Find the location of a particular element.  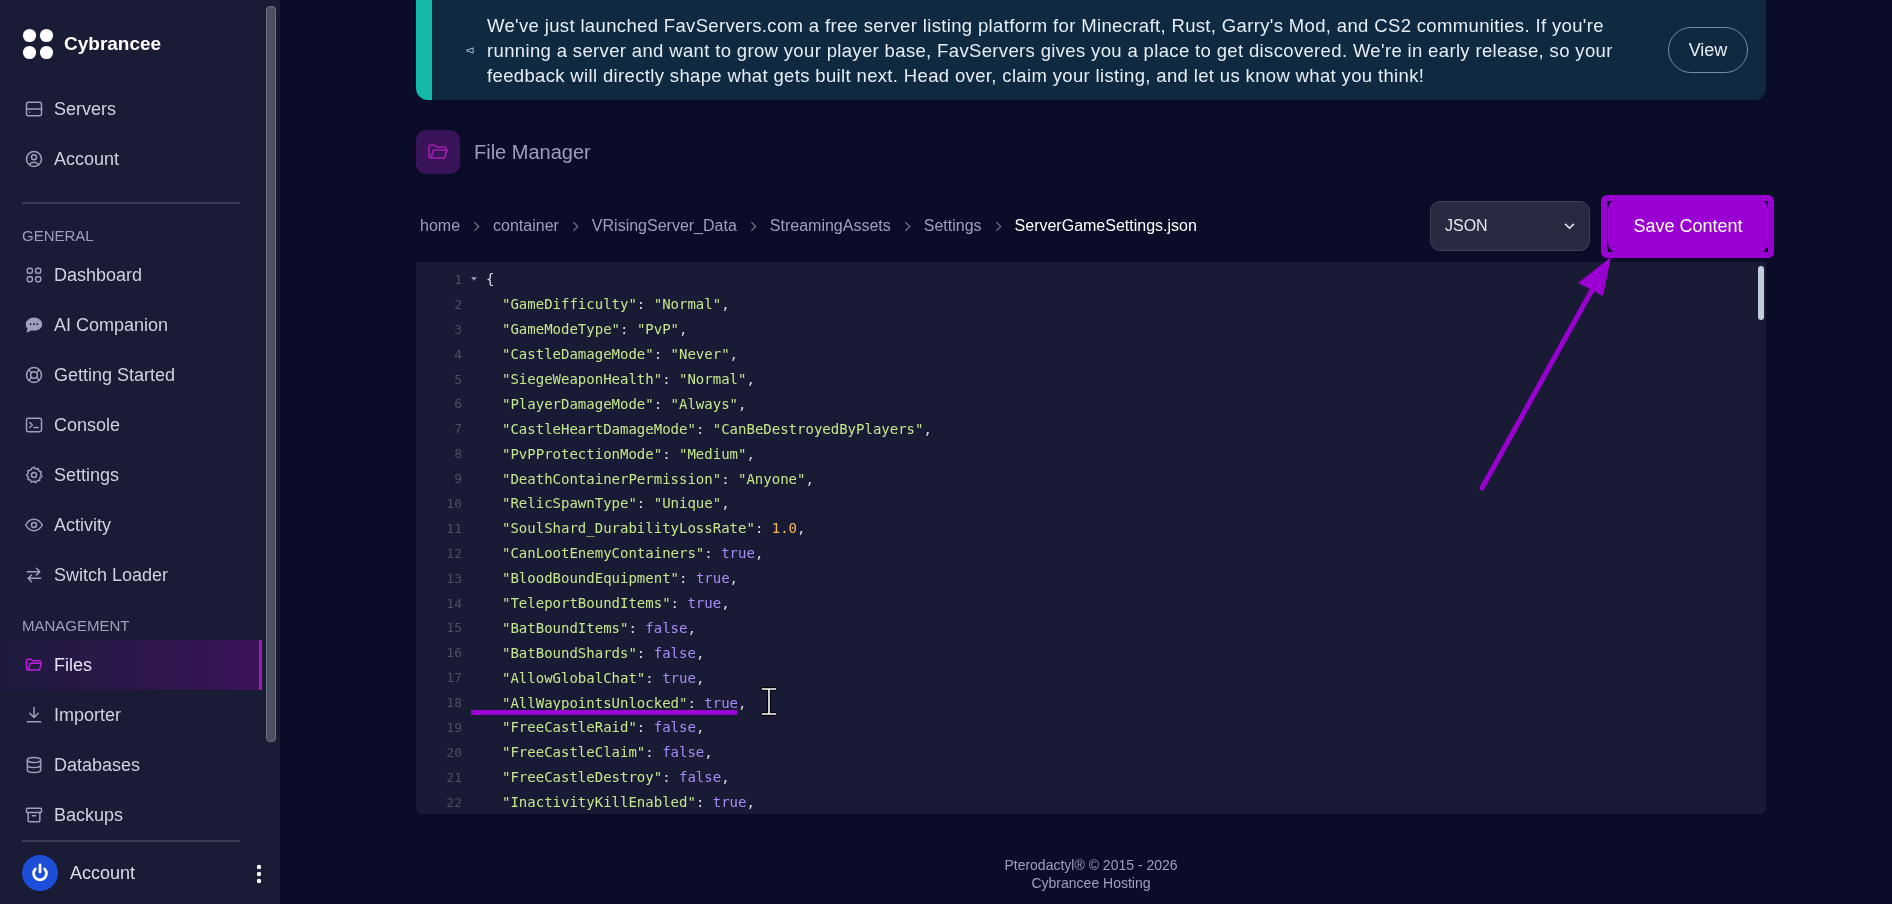

nav-item: Servers is located at coordinates (119, 109).